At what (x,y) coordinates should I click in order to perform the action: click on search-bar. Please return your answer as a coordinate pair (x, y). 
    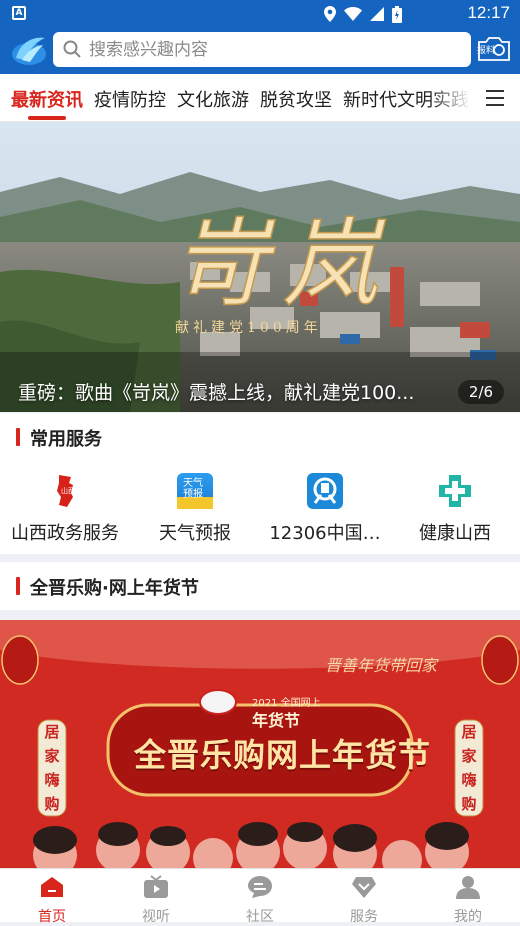
    Looking at the image, I should click on (262, 49).